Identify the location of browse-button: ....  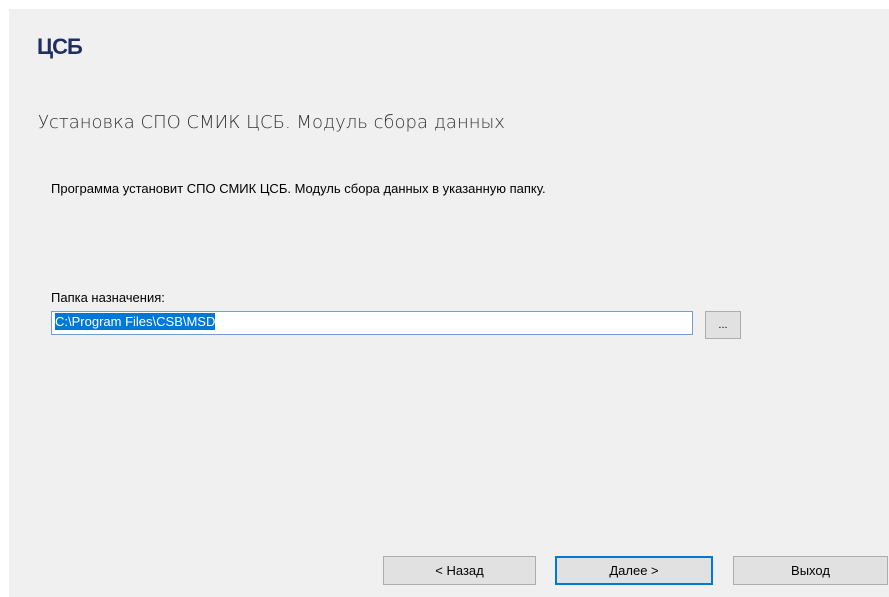
(723, 325).